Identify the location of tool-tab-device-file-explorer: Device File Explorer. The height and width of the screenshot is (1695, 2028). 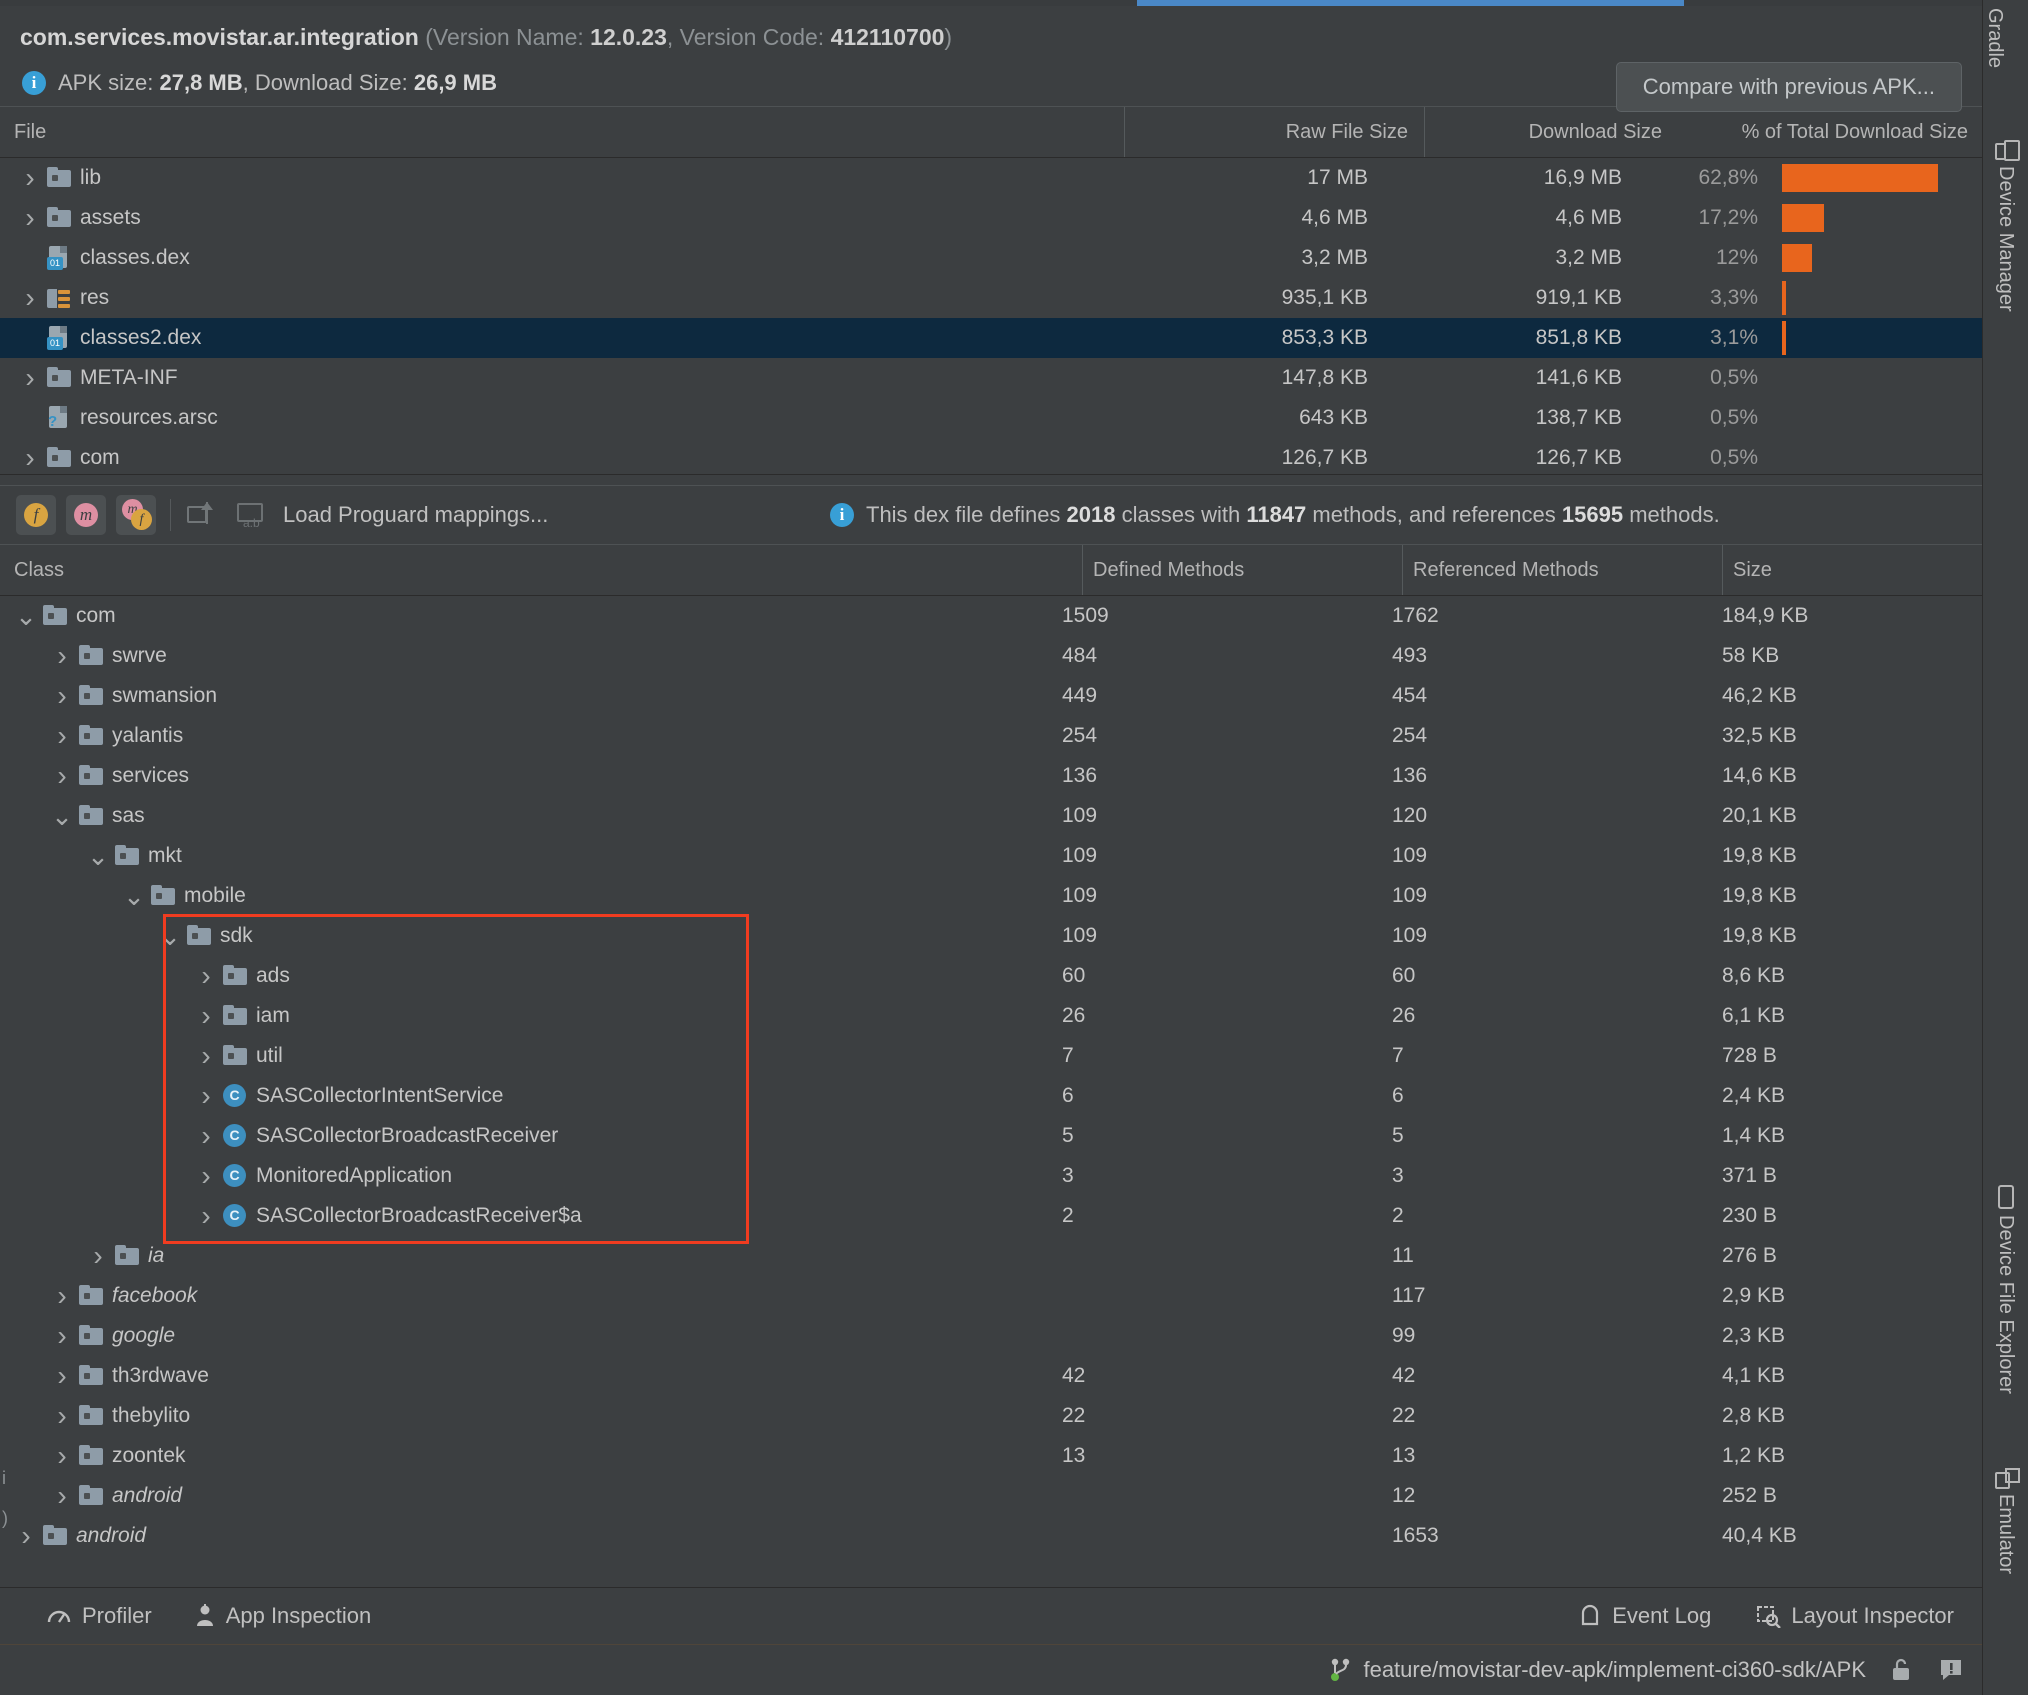
(2005, 1289).